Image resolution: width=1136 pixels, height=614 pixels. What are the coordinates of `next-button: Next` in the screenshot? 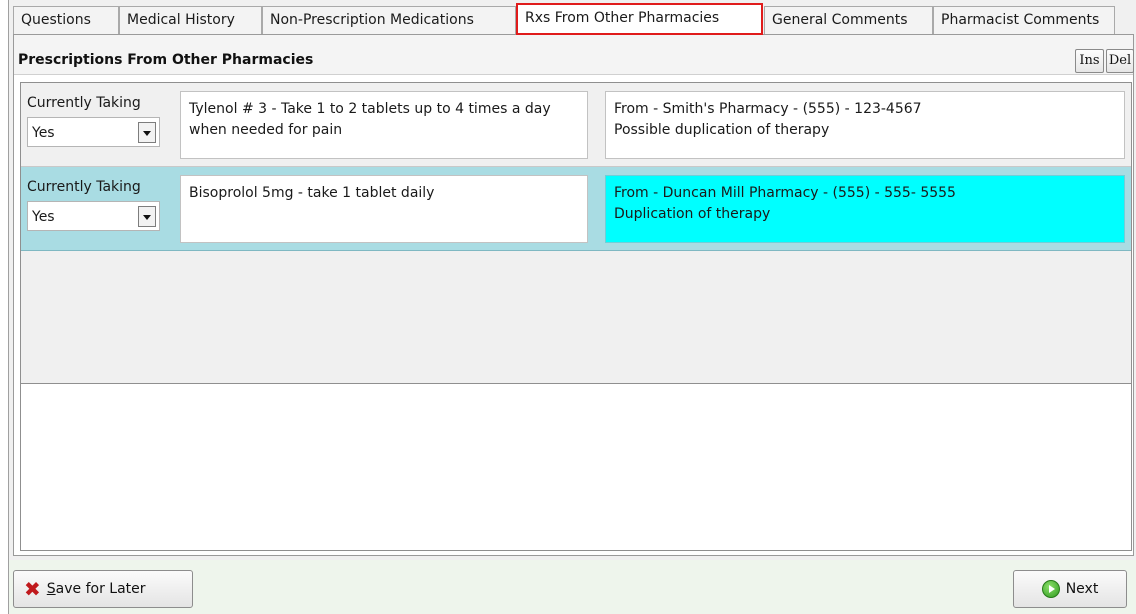 It's located at (1070, 589).